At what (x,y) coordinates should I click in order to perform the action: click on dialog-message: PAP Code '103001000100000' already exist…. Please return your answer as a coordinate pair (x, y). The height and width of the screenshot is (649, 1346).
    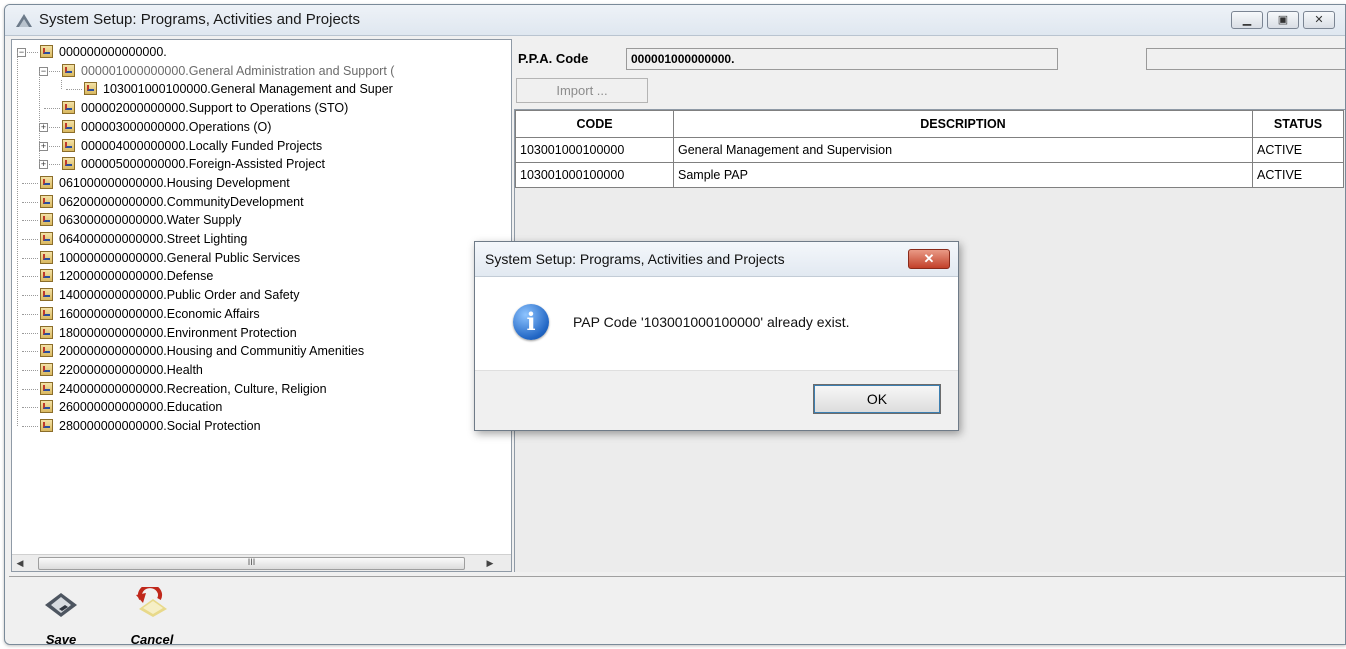
    Looking at the image, I should click on (711, 322).